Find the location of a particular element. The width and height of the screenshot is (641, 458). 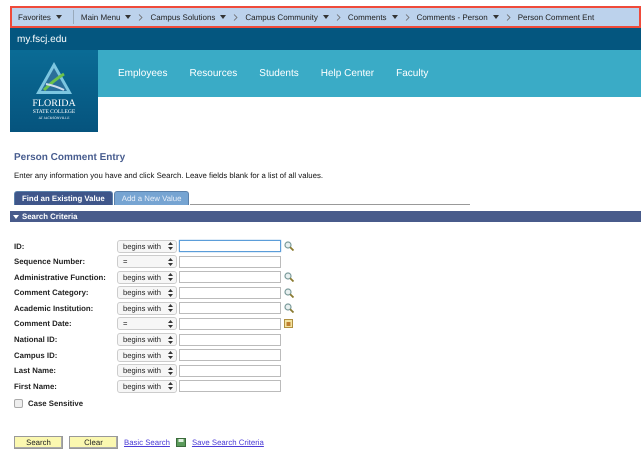

collapse-icon is located at coordinates (16, 216).